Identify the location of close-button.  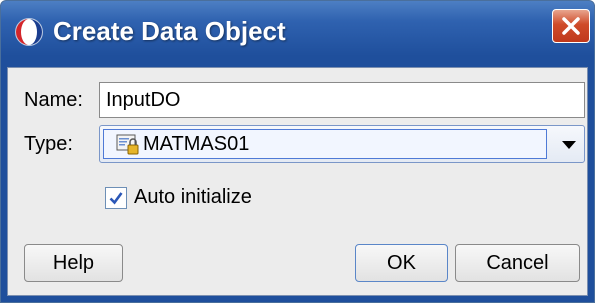
(571, 26).